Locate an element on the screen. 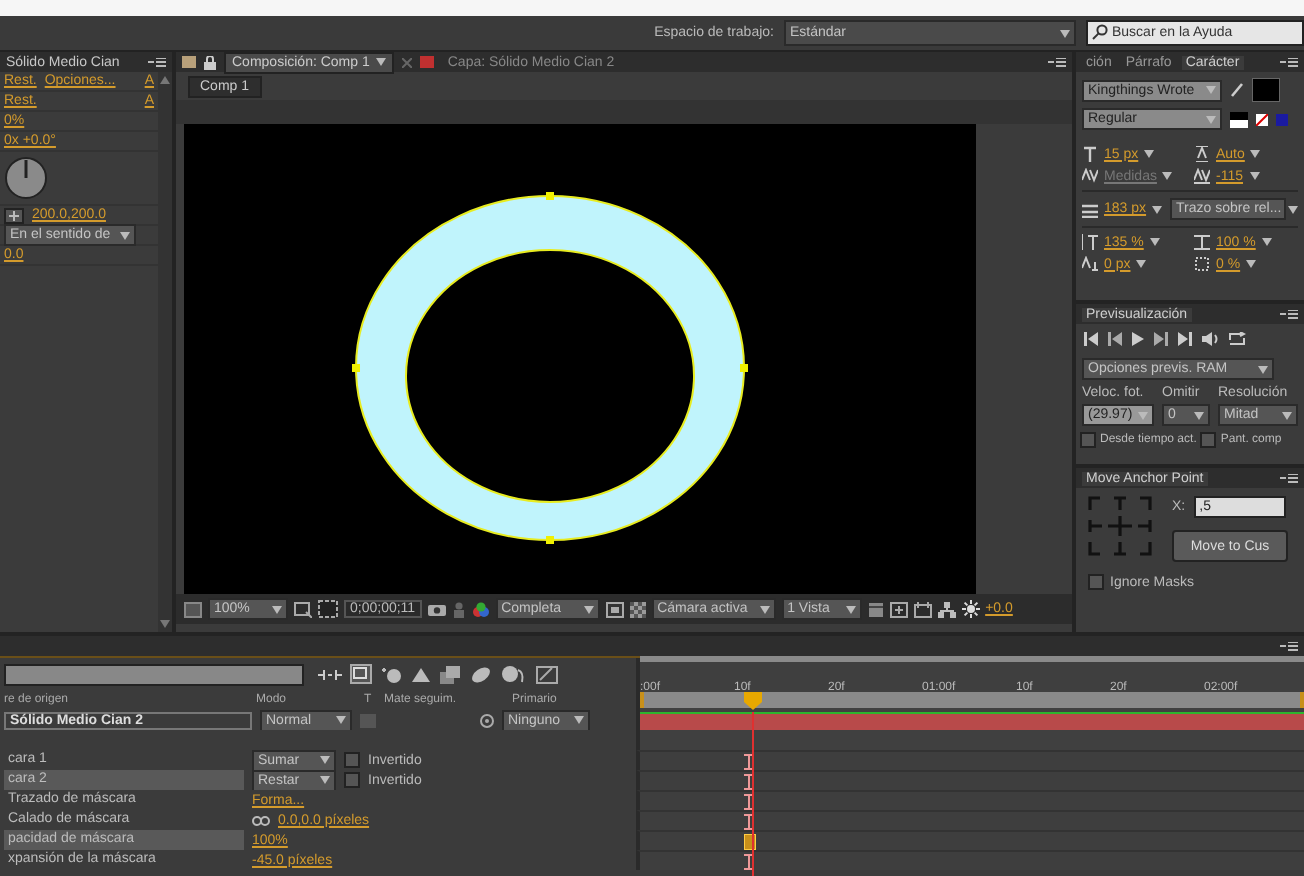 The width and height of the screenshot is (1304, 876). layer-color-icon is located at coordinates (426, 62).